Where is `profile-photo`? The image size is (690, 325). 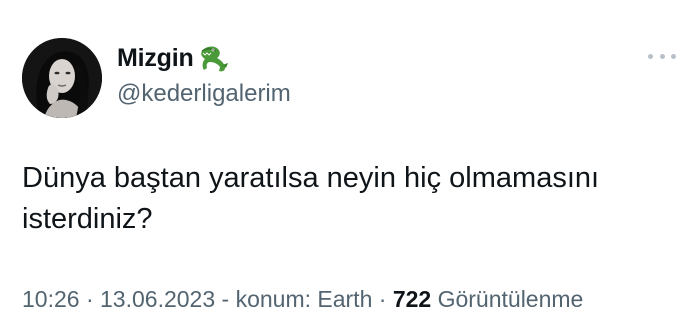
profile-photo is located at coordinates (62, 78).